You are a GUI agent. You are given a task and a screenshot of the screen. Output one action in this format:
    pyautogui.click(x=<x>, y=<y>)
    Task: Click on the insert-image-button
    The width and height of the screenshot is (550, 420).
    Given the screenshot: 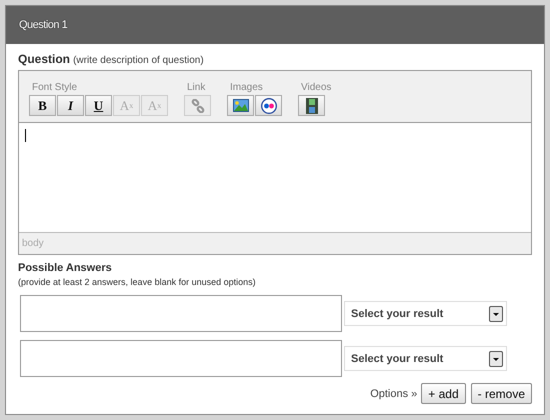 What is the action you would take?
    pyautogui.click(x=240, y=105)
    